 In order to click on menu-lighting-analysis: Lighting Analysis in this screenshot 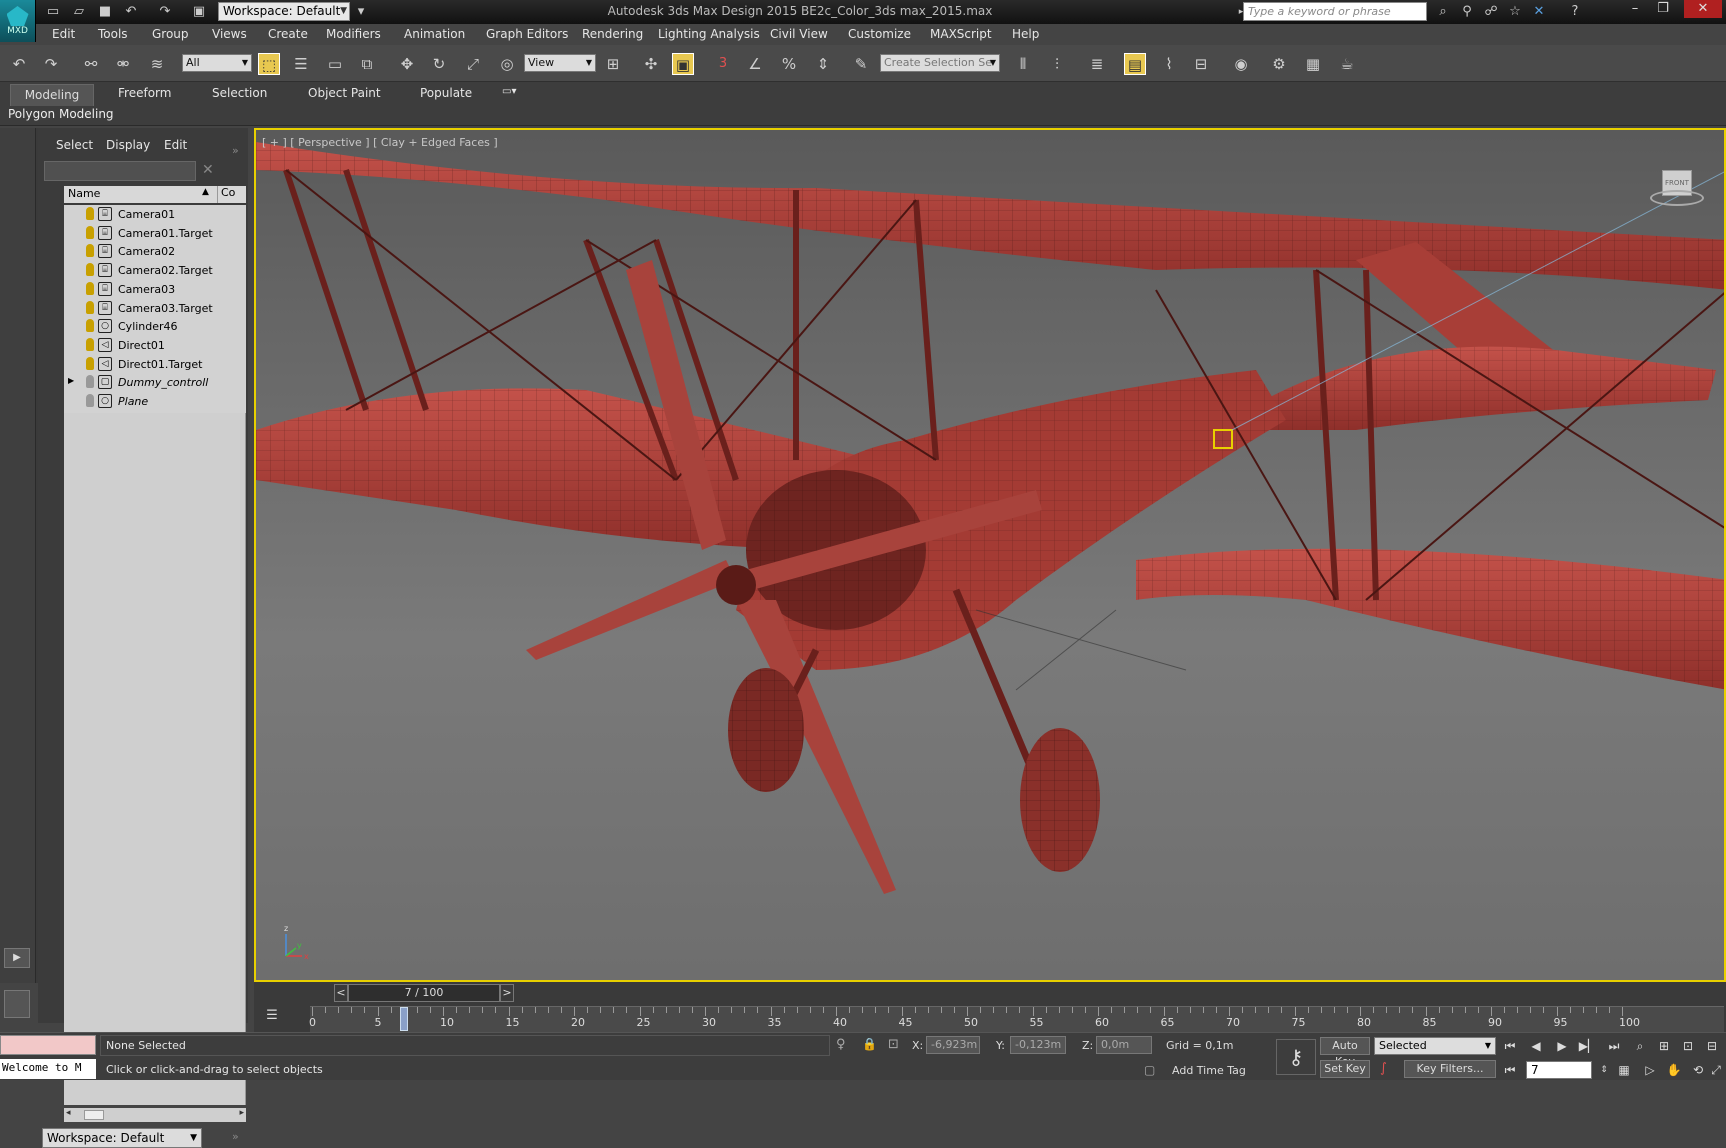, I will do `click(709, 34)`.